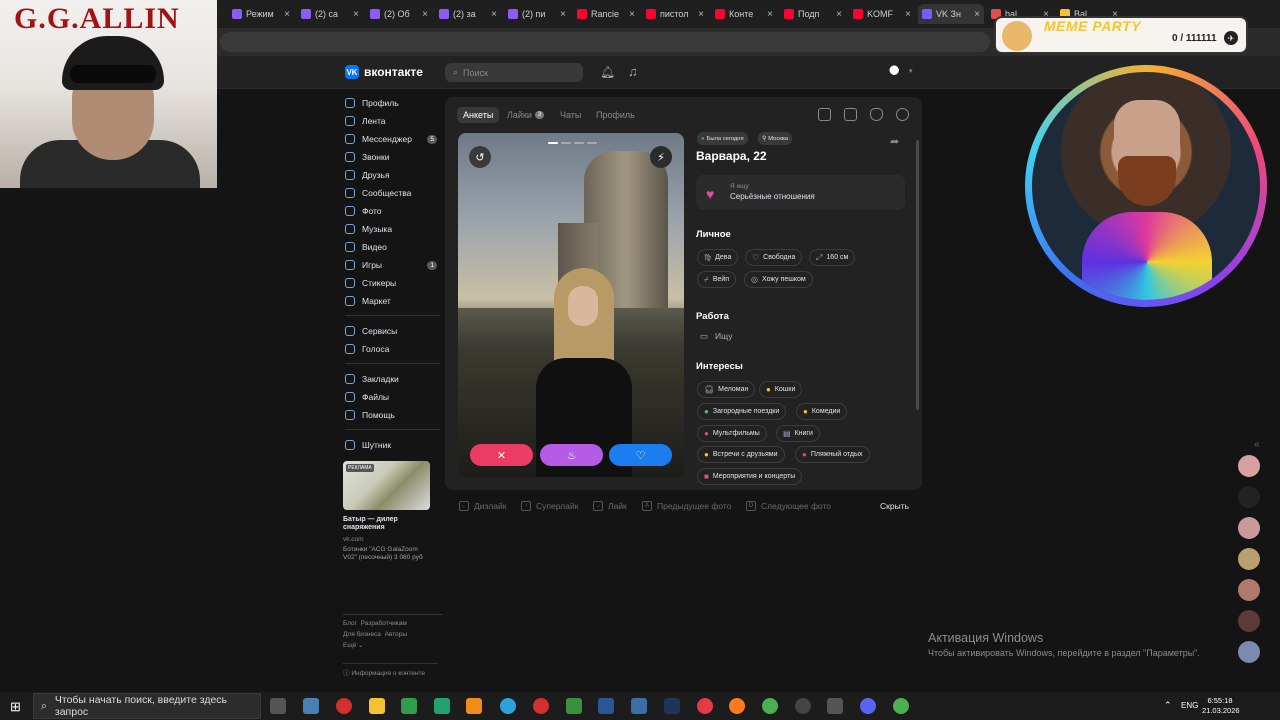 The image size is (1280, 720). I want to click on music-icon: ♫, so click(633, 71).